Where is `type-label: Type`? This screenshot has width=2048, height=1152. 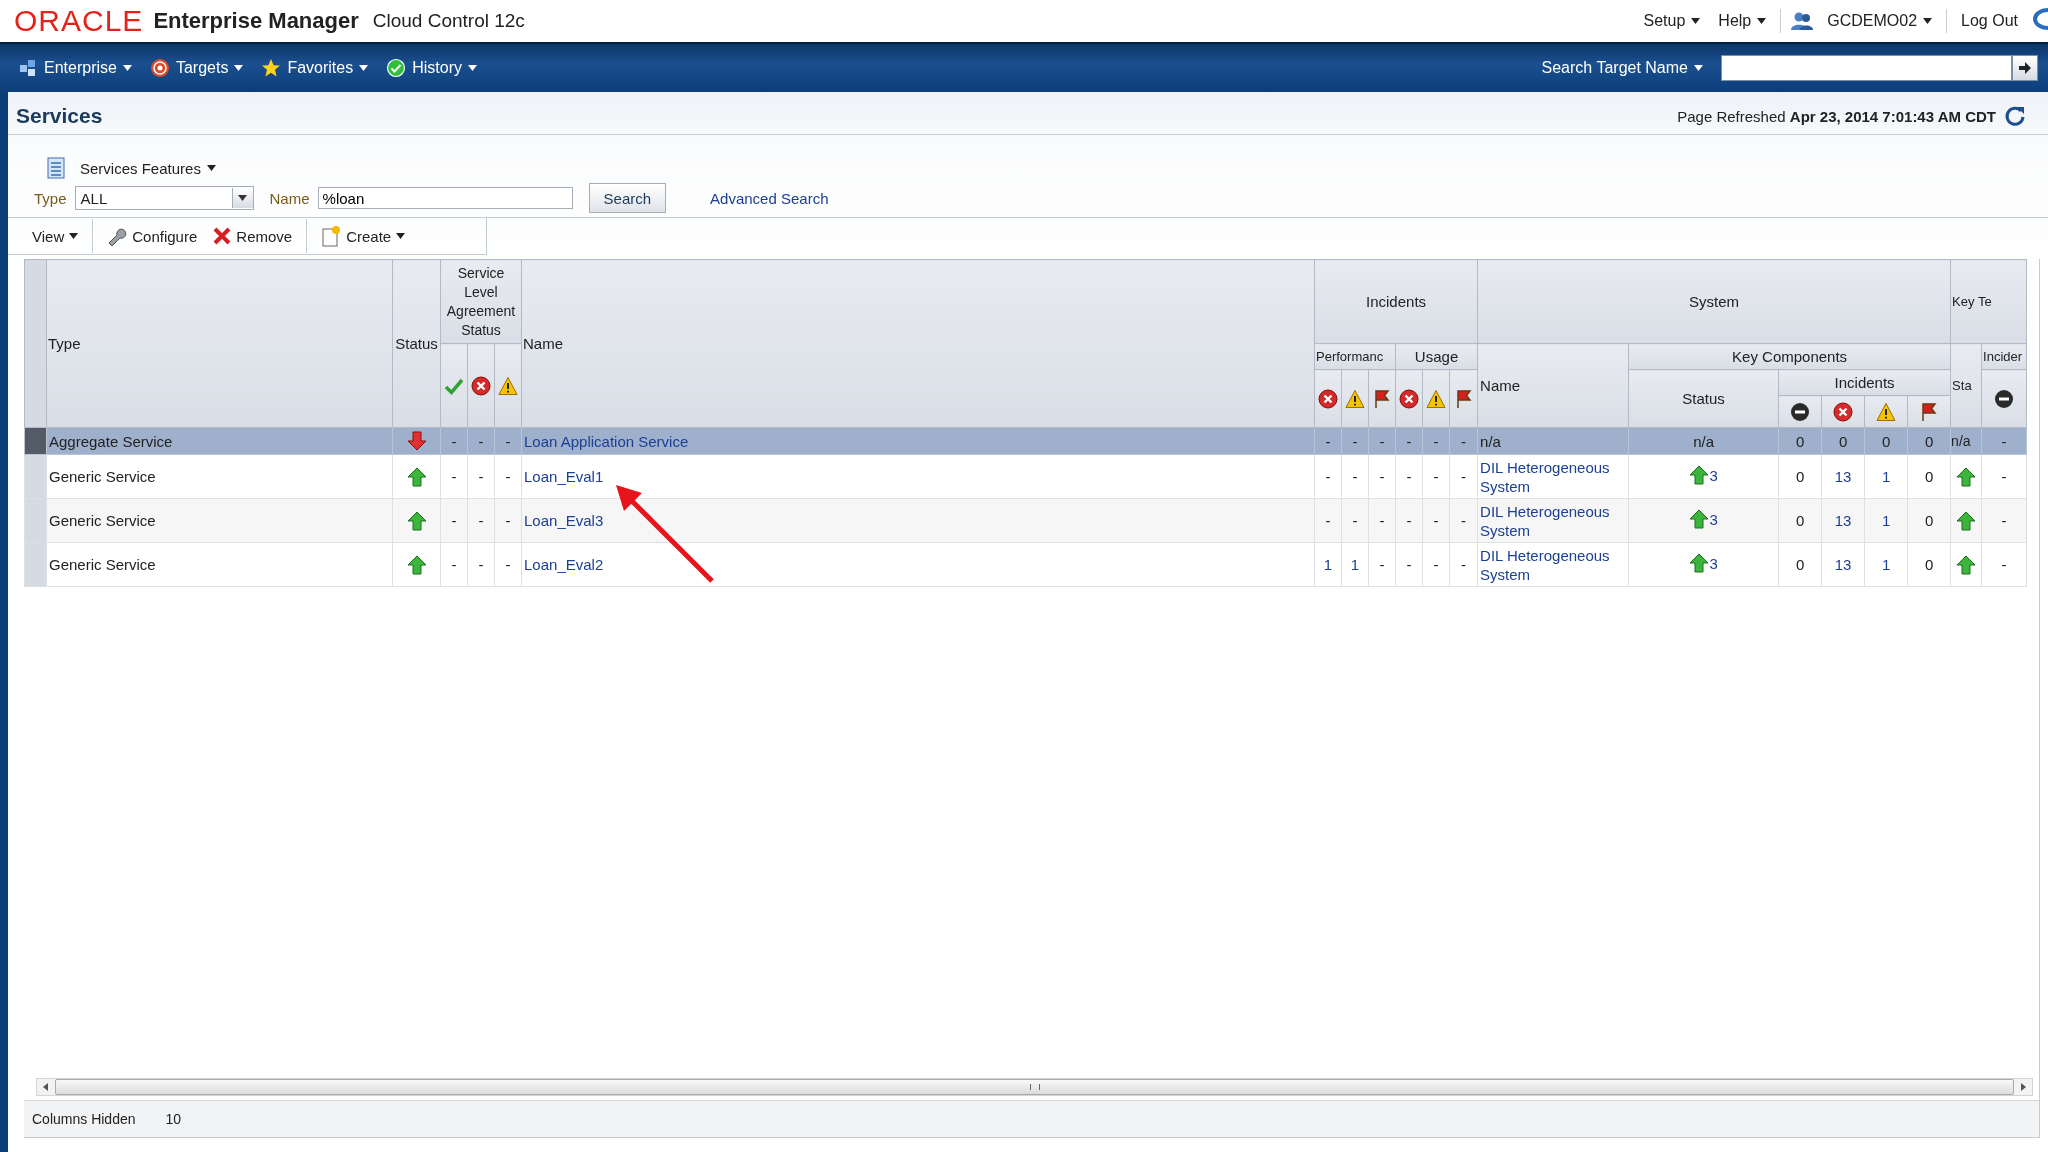 type-label: Type is located at coordinates (50, 198).